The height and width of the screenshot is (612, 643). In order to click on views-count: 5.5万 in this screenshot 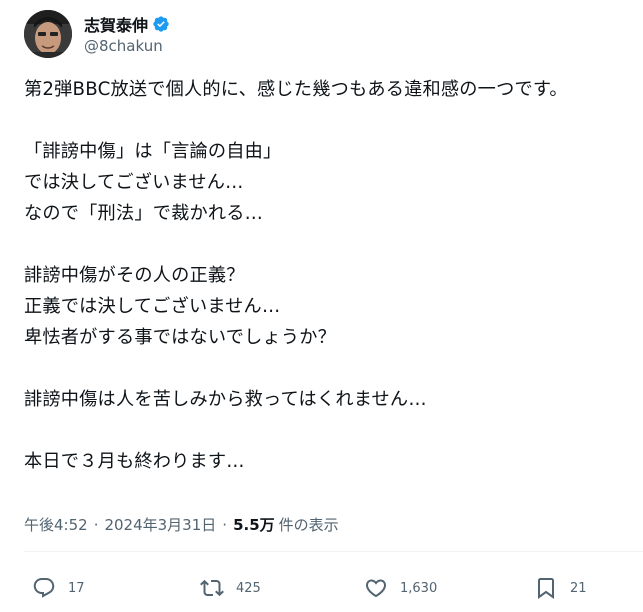, I will do `click(254, 524)`.